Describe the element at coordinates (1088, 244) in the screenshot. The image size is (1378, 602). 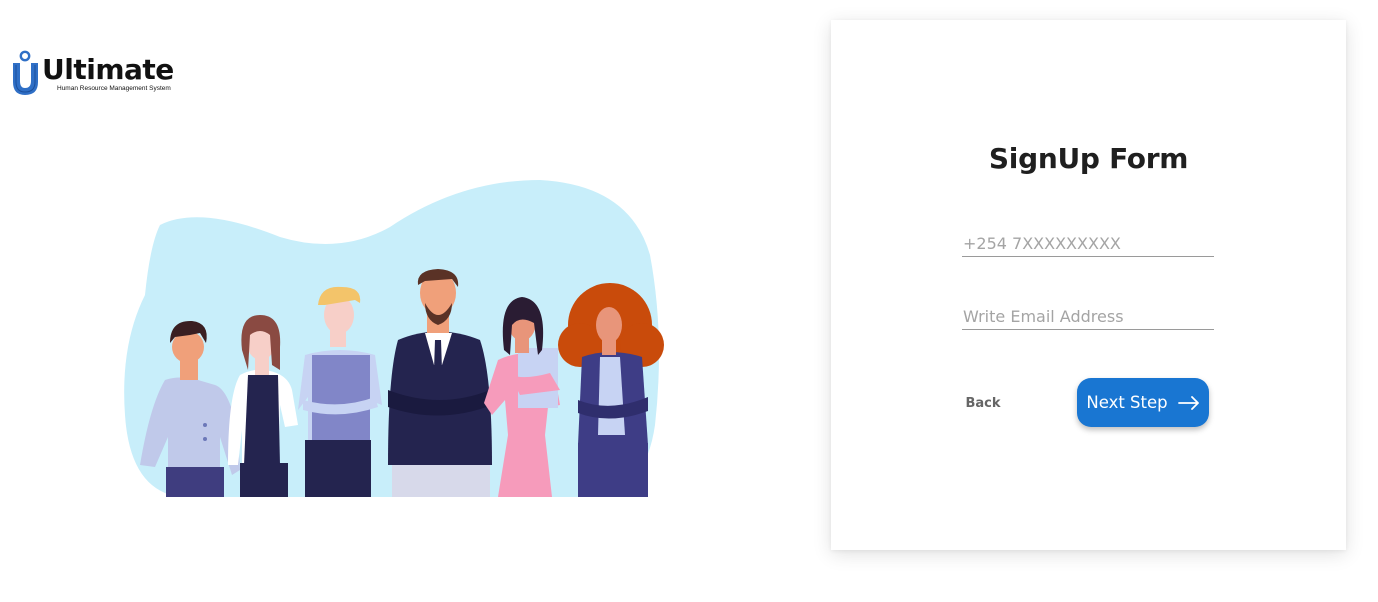
I see `phone-input` at that location.